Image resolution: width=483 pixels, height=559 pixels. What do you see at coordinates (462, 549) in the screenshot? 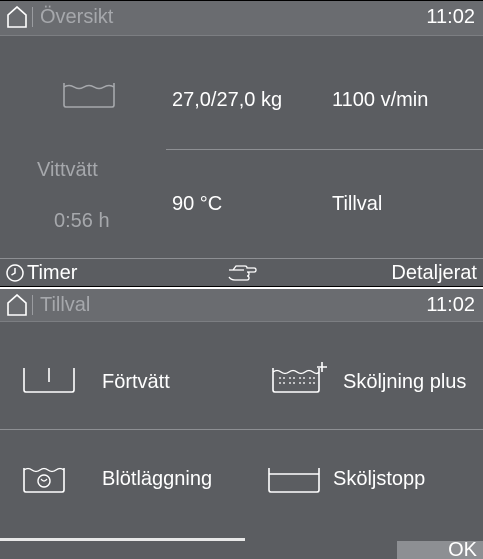
I see `ok-label: OK` at bounding box center [462, 549].